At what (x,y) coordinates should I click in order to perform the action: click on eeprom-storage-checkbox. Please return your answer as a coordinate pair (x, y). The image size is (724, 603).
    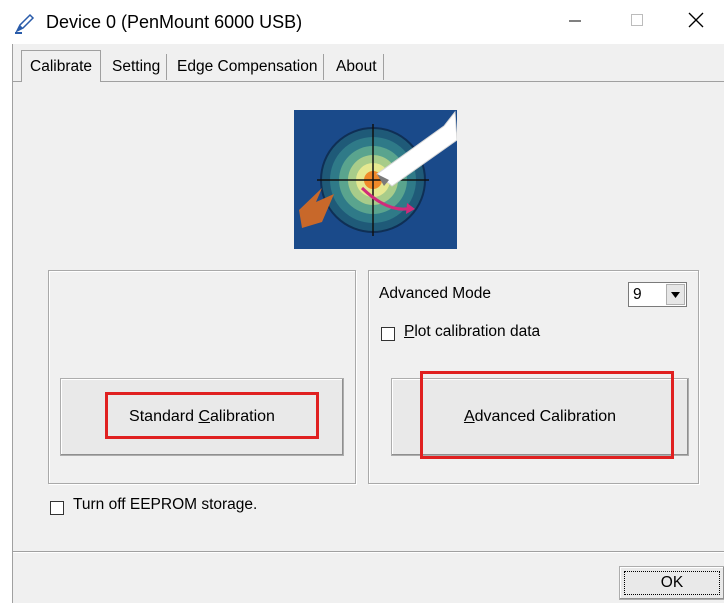
    Looking at the image, I should click on (57, 508).